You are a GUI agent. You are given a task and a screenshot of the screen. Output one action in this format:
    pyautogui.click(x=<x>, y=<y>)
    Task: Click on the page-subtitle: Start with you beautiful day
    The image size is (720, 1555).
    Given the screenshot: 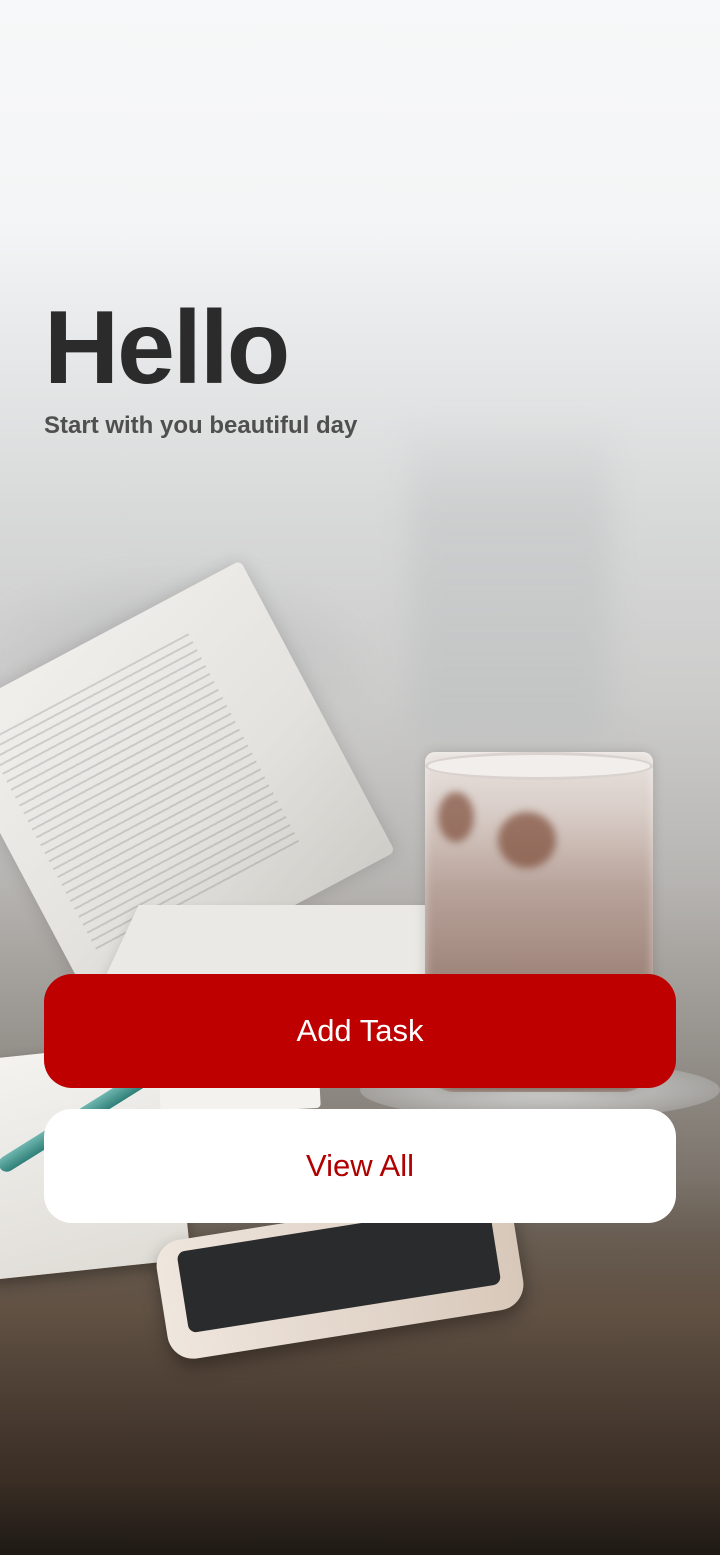 What is the action you would take?
    pyautogui.click(x=201, y=425)
    